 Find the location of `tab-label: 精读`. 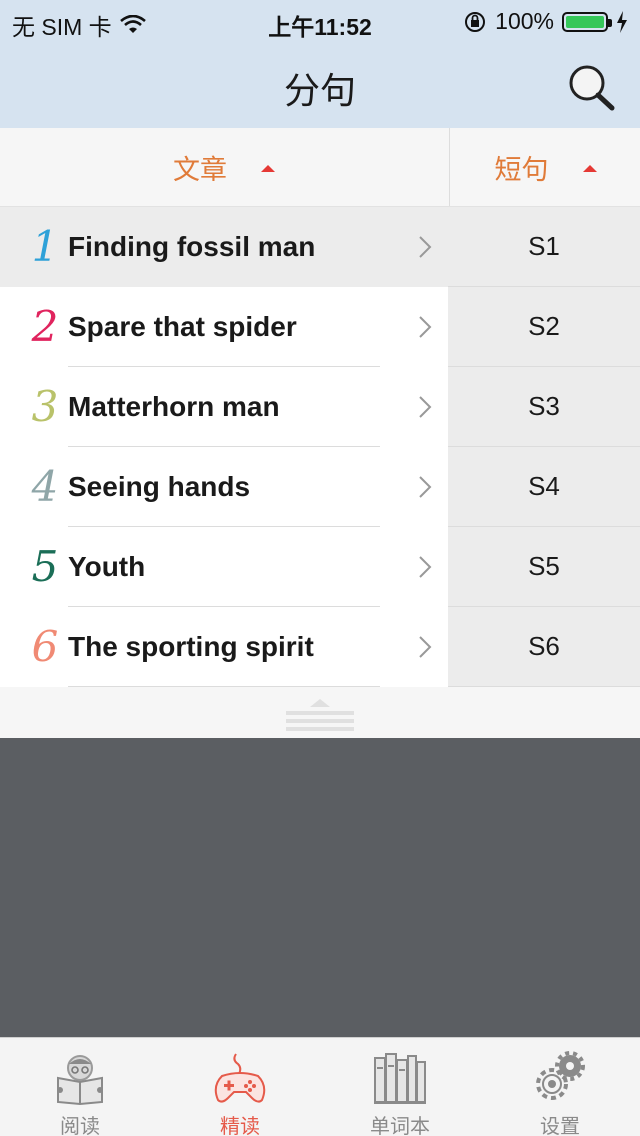

tab-label: 精读 is located at coordinates (240, 1126).